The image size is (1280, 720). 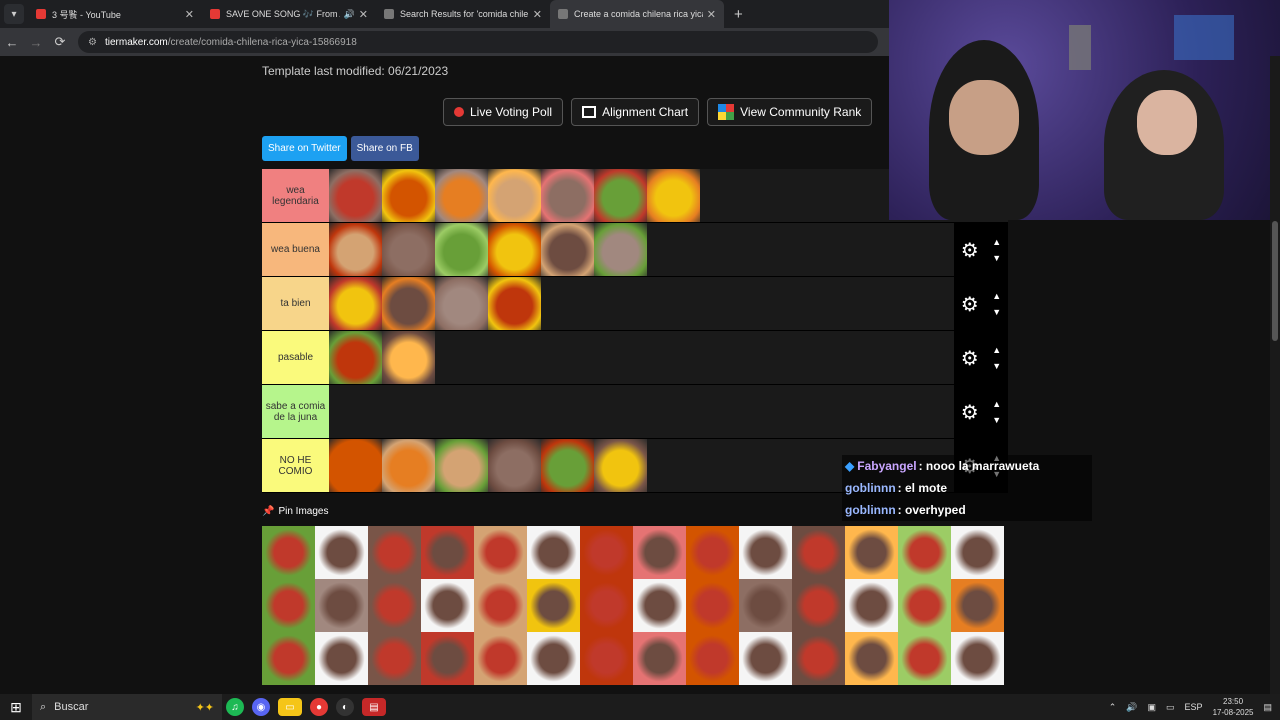 What do you see at coordinates (295, 249) in the screenshot?
I see `tier-label: wea buena` at bounding box center [295, 249].